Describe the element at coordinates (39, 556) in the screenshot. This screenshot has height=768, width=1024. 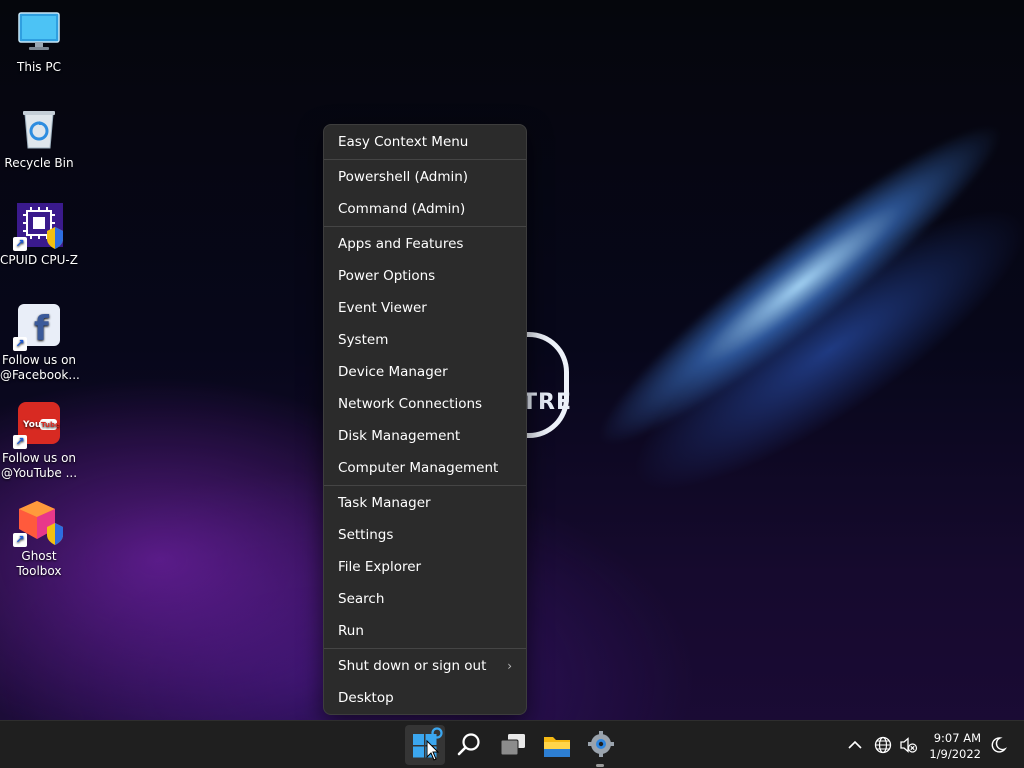
I see `desktop-icon-label-line1: Ghost` at that location.